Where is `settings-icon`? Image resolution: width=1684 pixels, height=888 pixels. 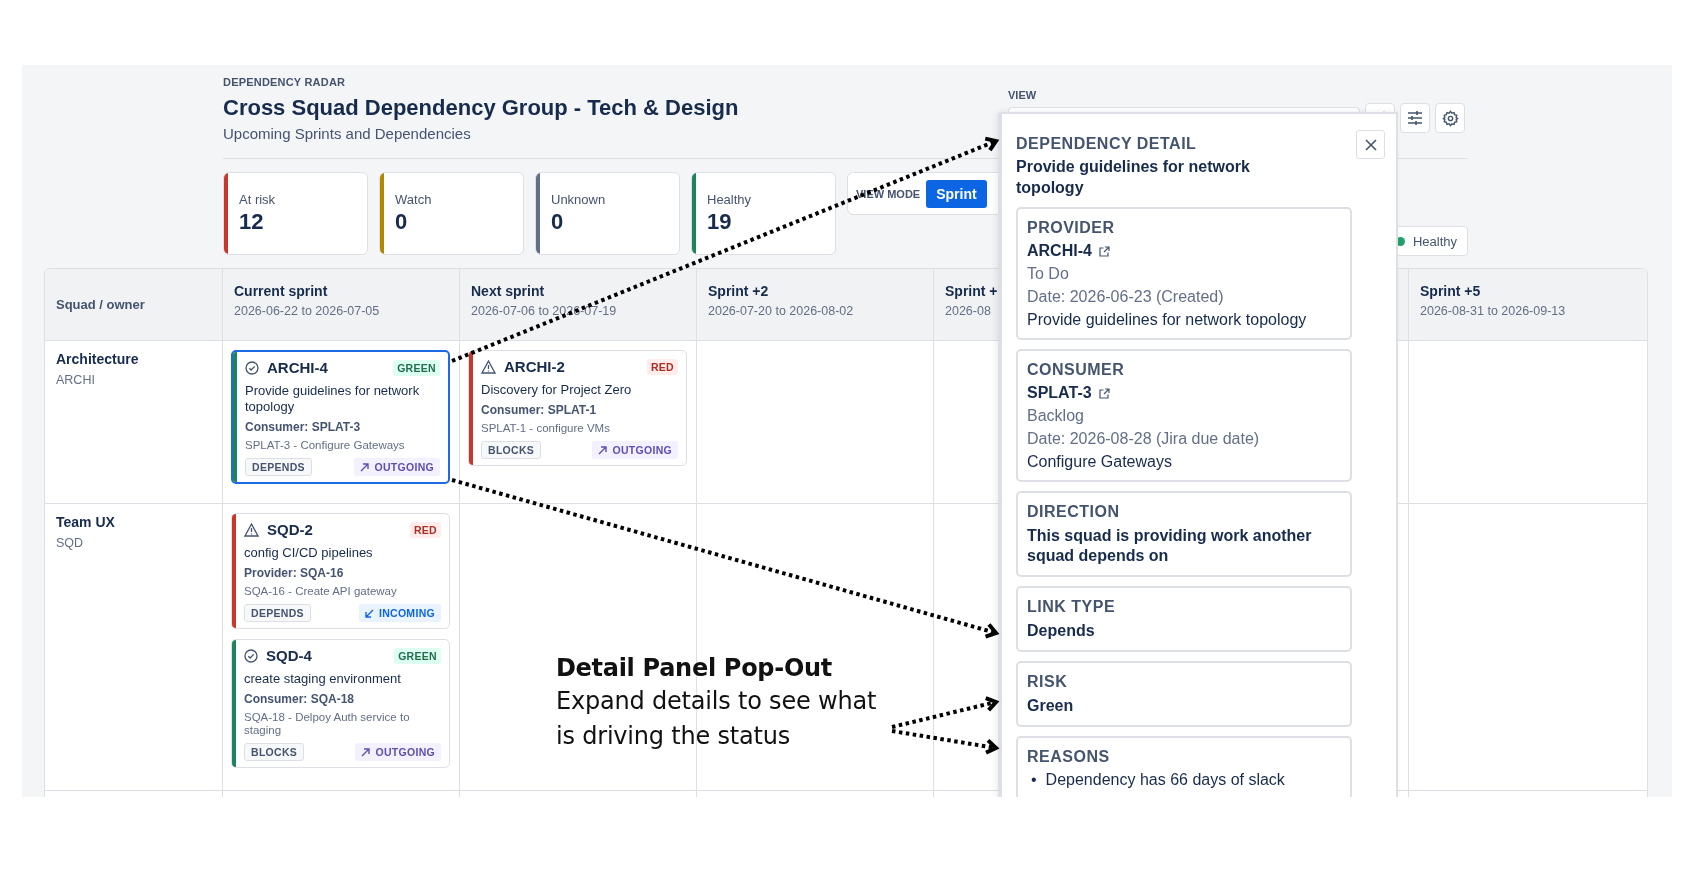 settings-icon is located at coordinates (1450, 118).